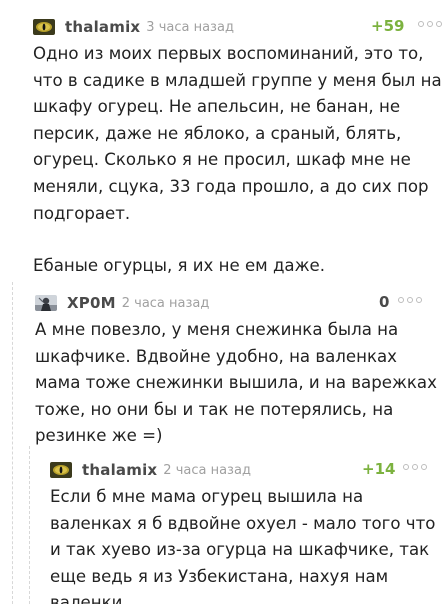 The image size is (448, 604). Describe the element at coordinates (46, 303) in the screenshot. I see `character-avatar-icon` at that location.